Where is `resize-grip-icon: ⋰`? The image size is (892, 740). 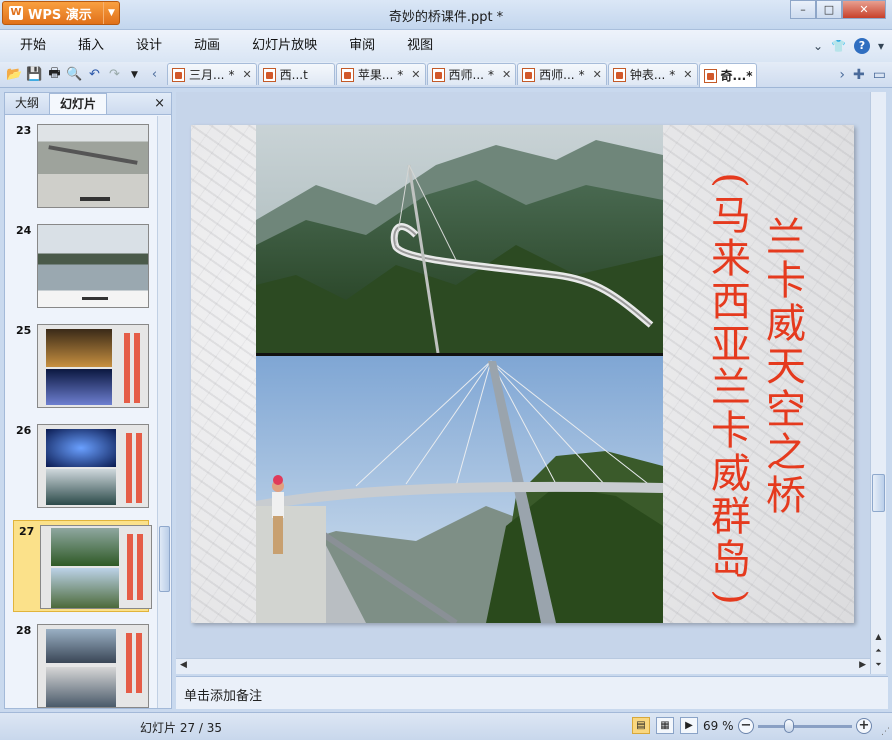 resize-grip-icon: ⋰ is located at coordinates (885, 732).